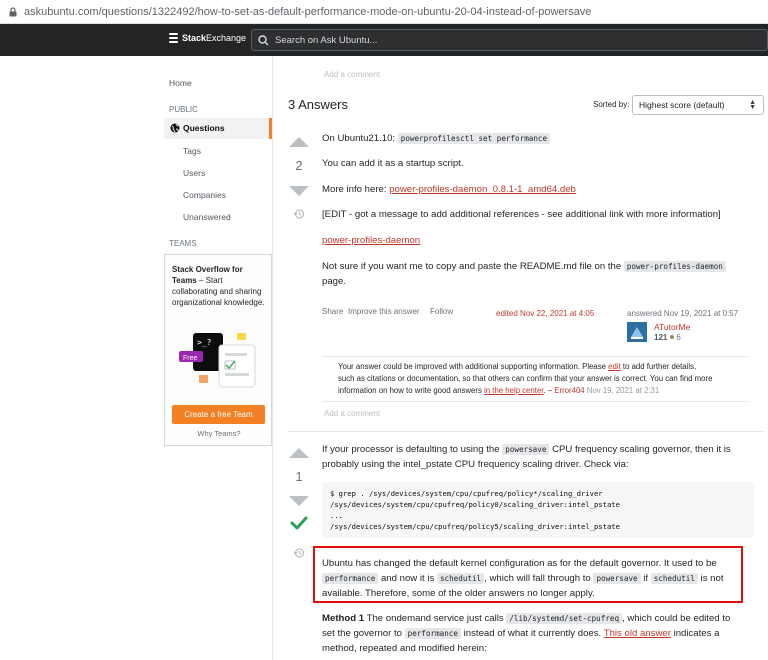 The image size is (768, 660). I want to click on lock-icon, so click(13, 11).